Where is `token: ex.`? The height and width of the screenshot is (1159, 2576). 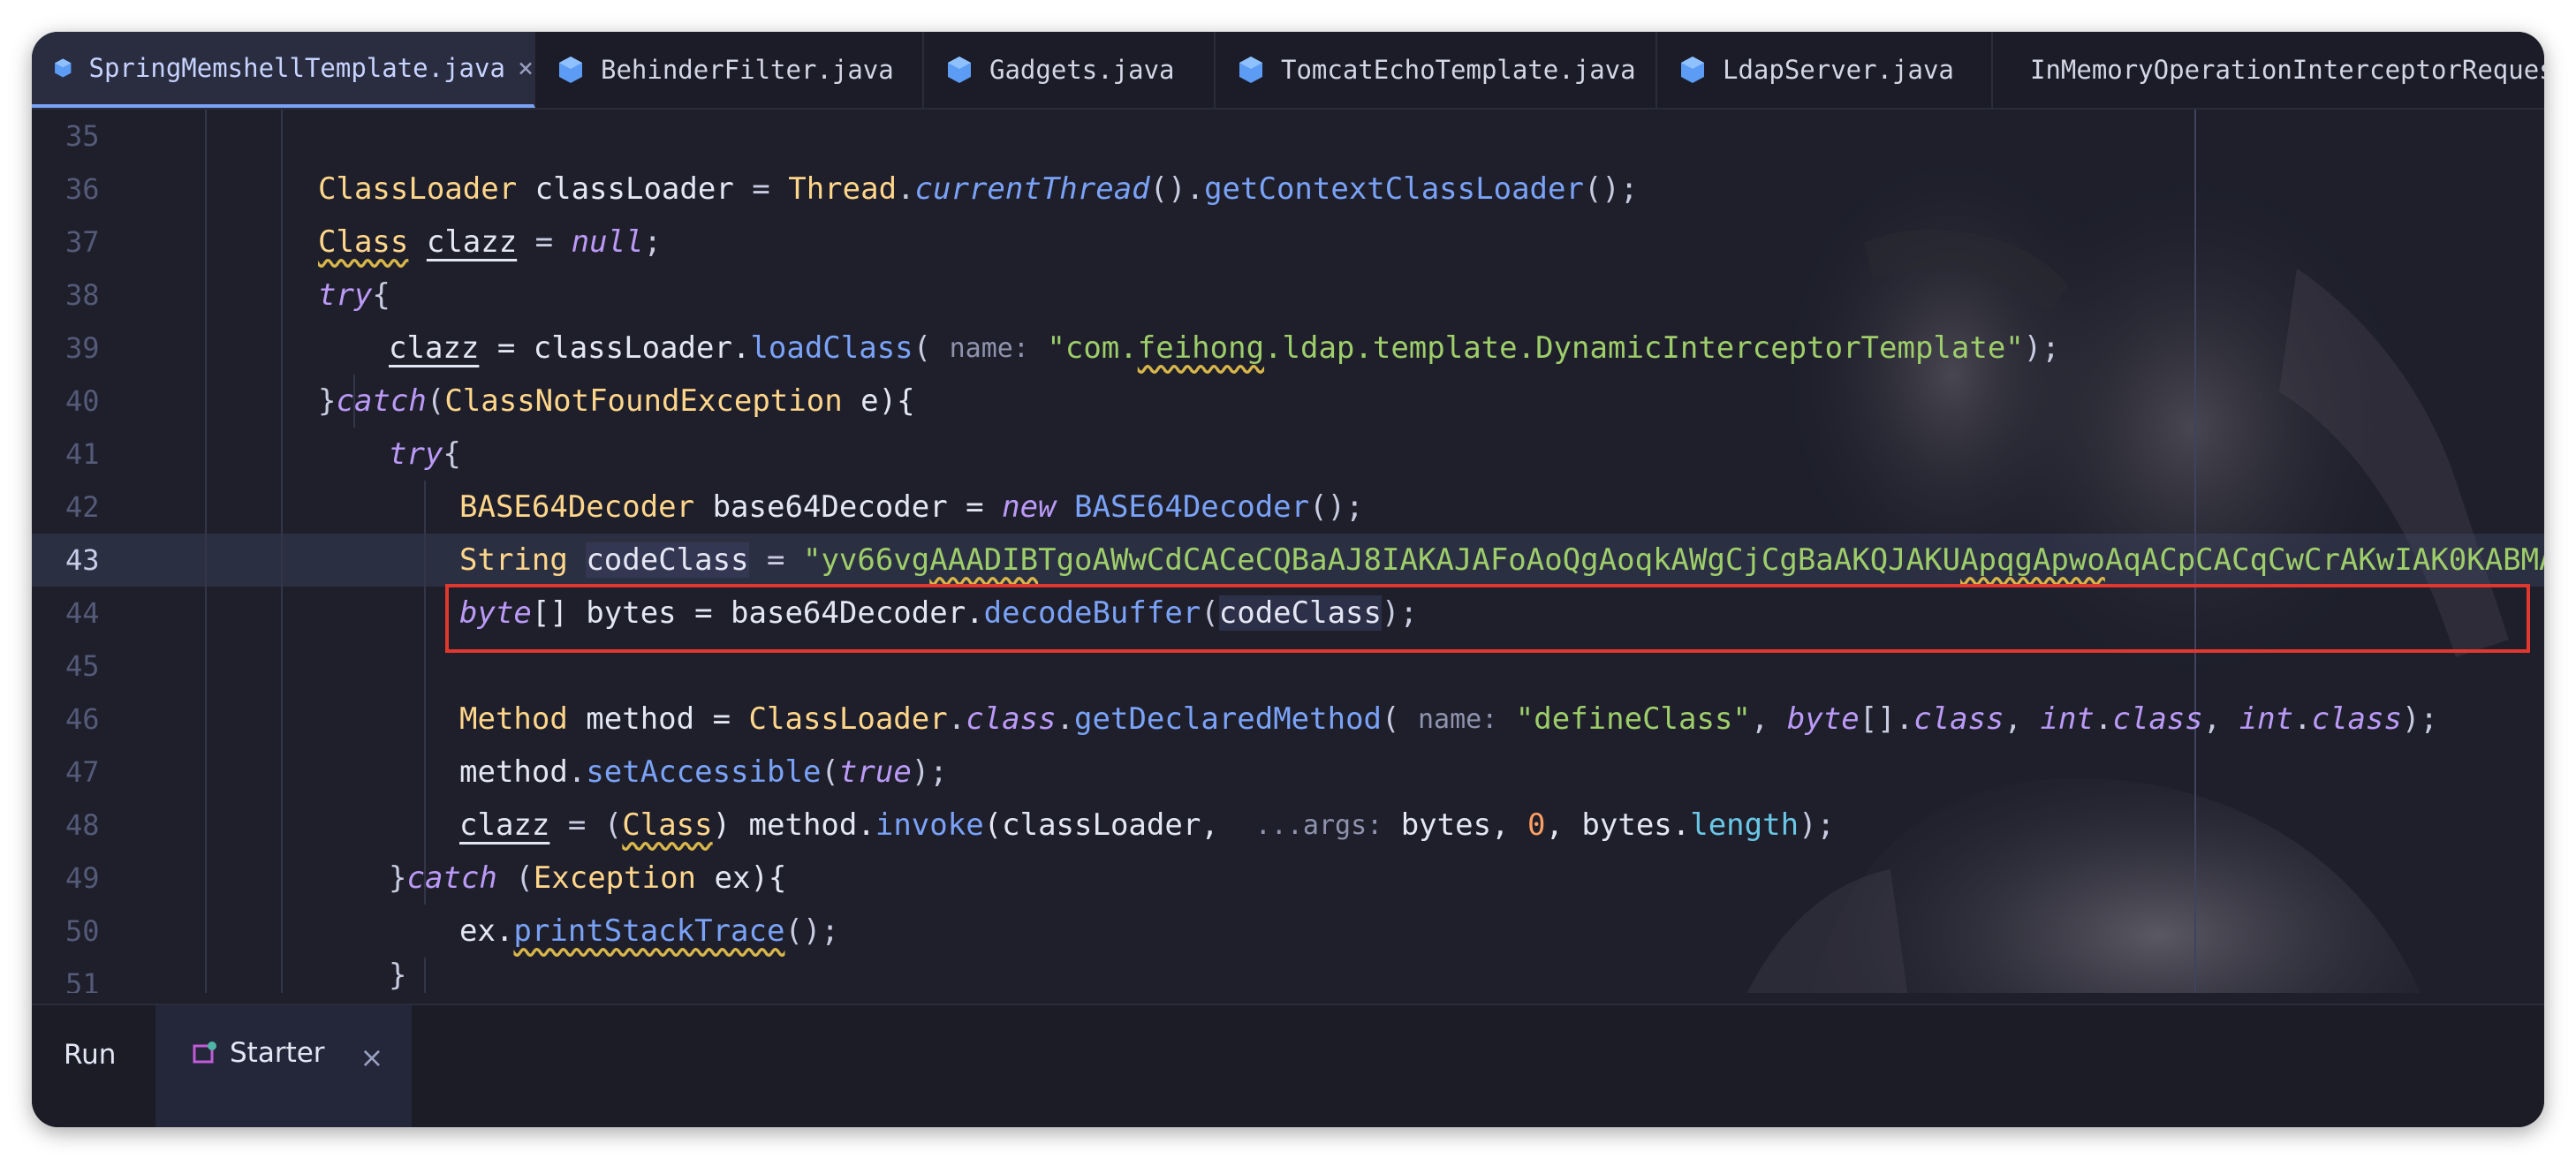 token: ex. is located at coordinates (487, 931).